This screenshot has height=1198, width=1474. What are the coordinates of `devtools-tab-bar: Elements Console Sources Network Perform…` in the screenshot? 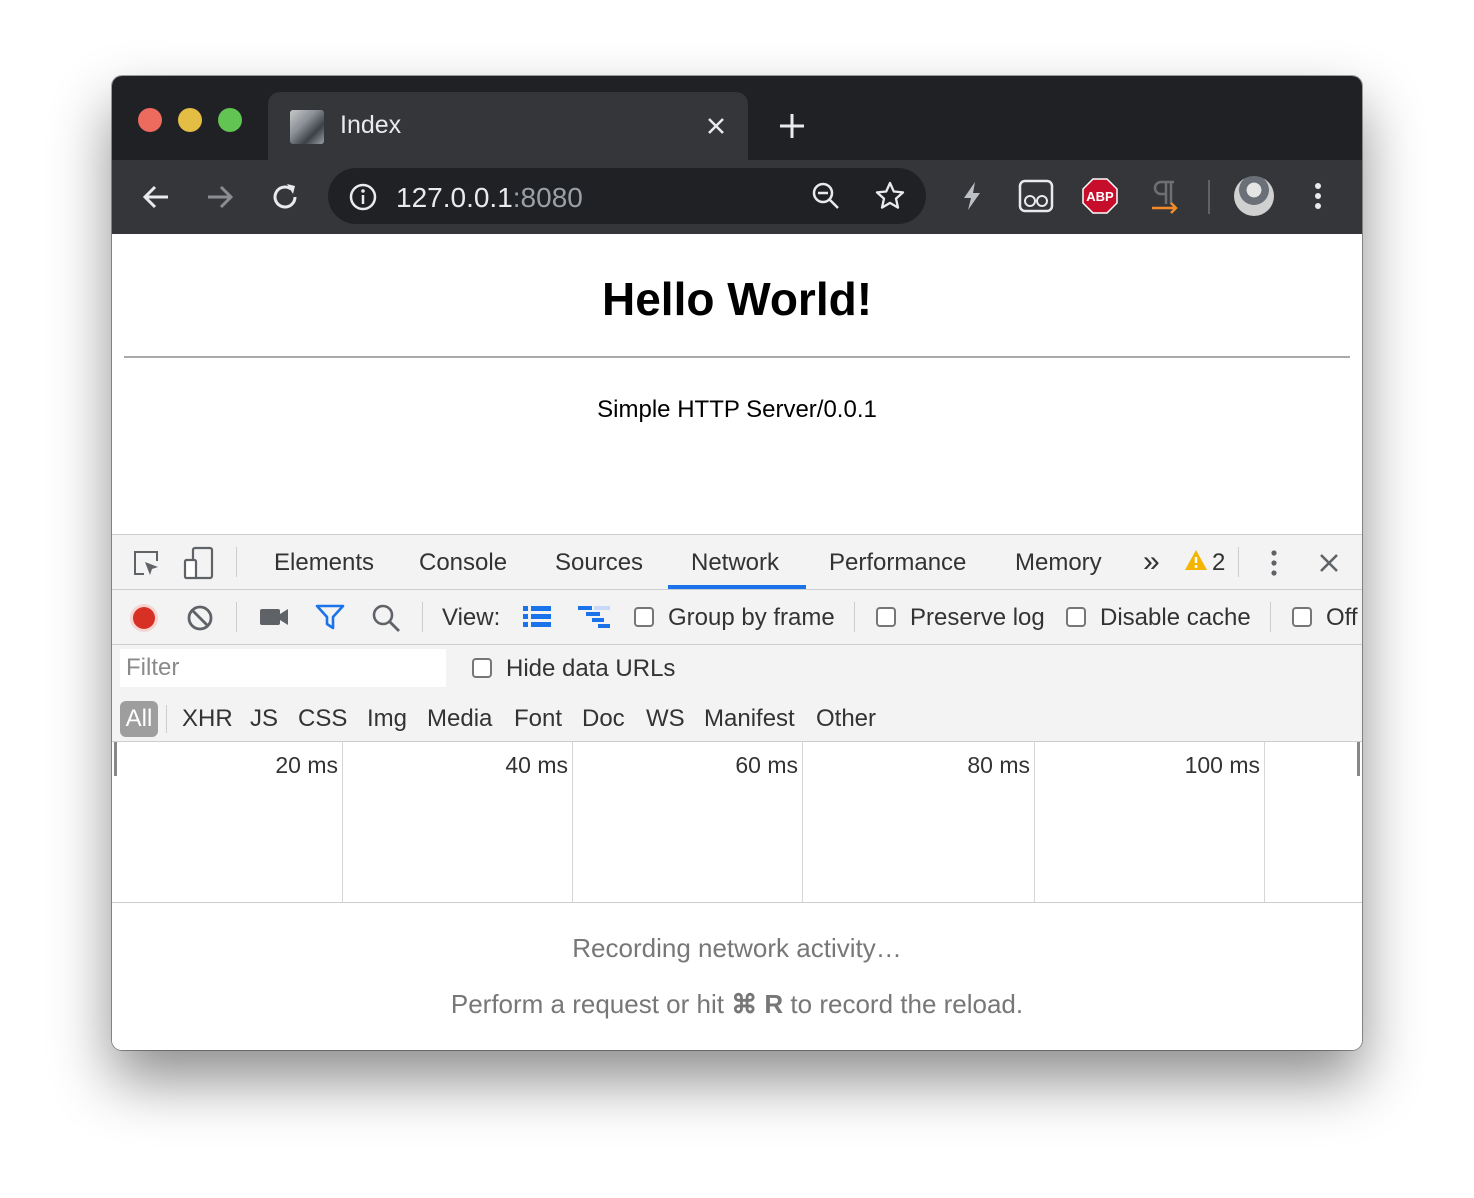 It's located at (737, 562).